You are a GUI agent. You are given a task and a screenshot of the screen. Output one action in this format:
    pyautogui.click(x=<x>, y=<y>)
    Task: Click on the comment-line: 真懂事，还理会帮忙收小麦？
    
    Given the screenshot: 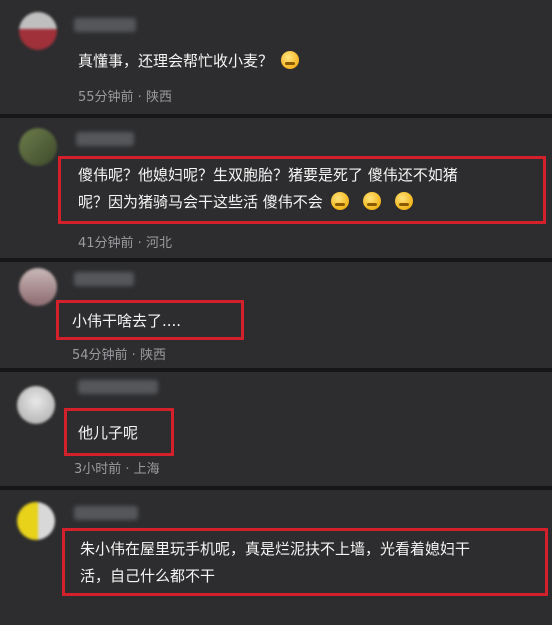 What is the action you would take?
    pyautogui.click(x=176, y=61)
    